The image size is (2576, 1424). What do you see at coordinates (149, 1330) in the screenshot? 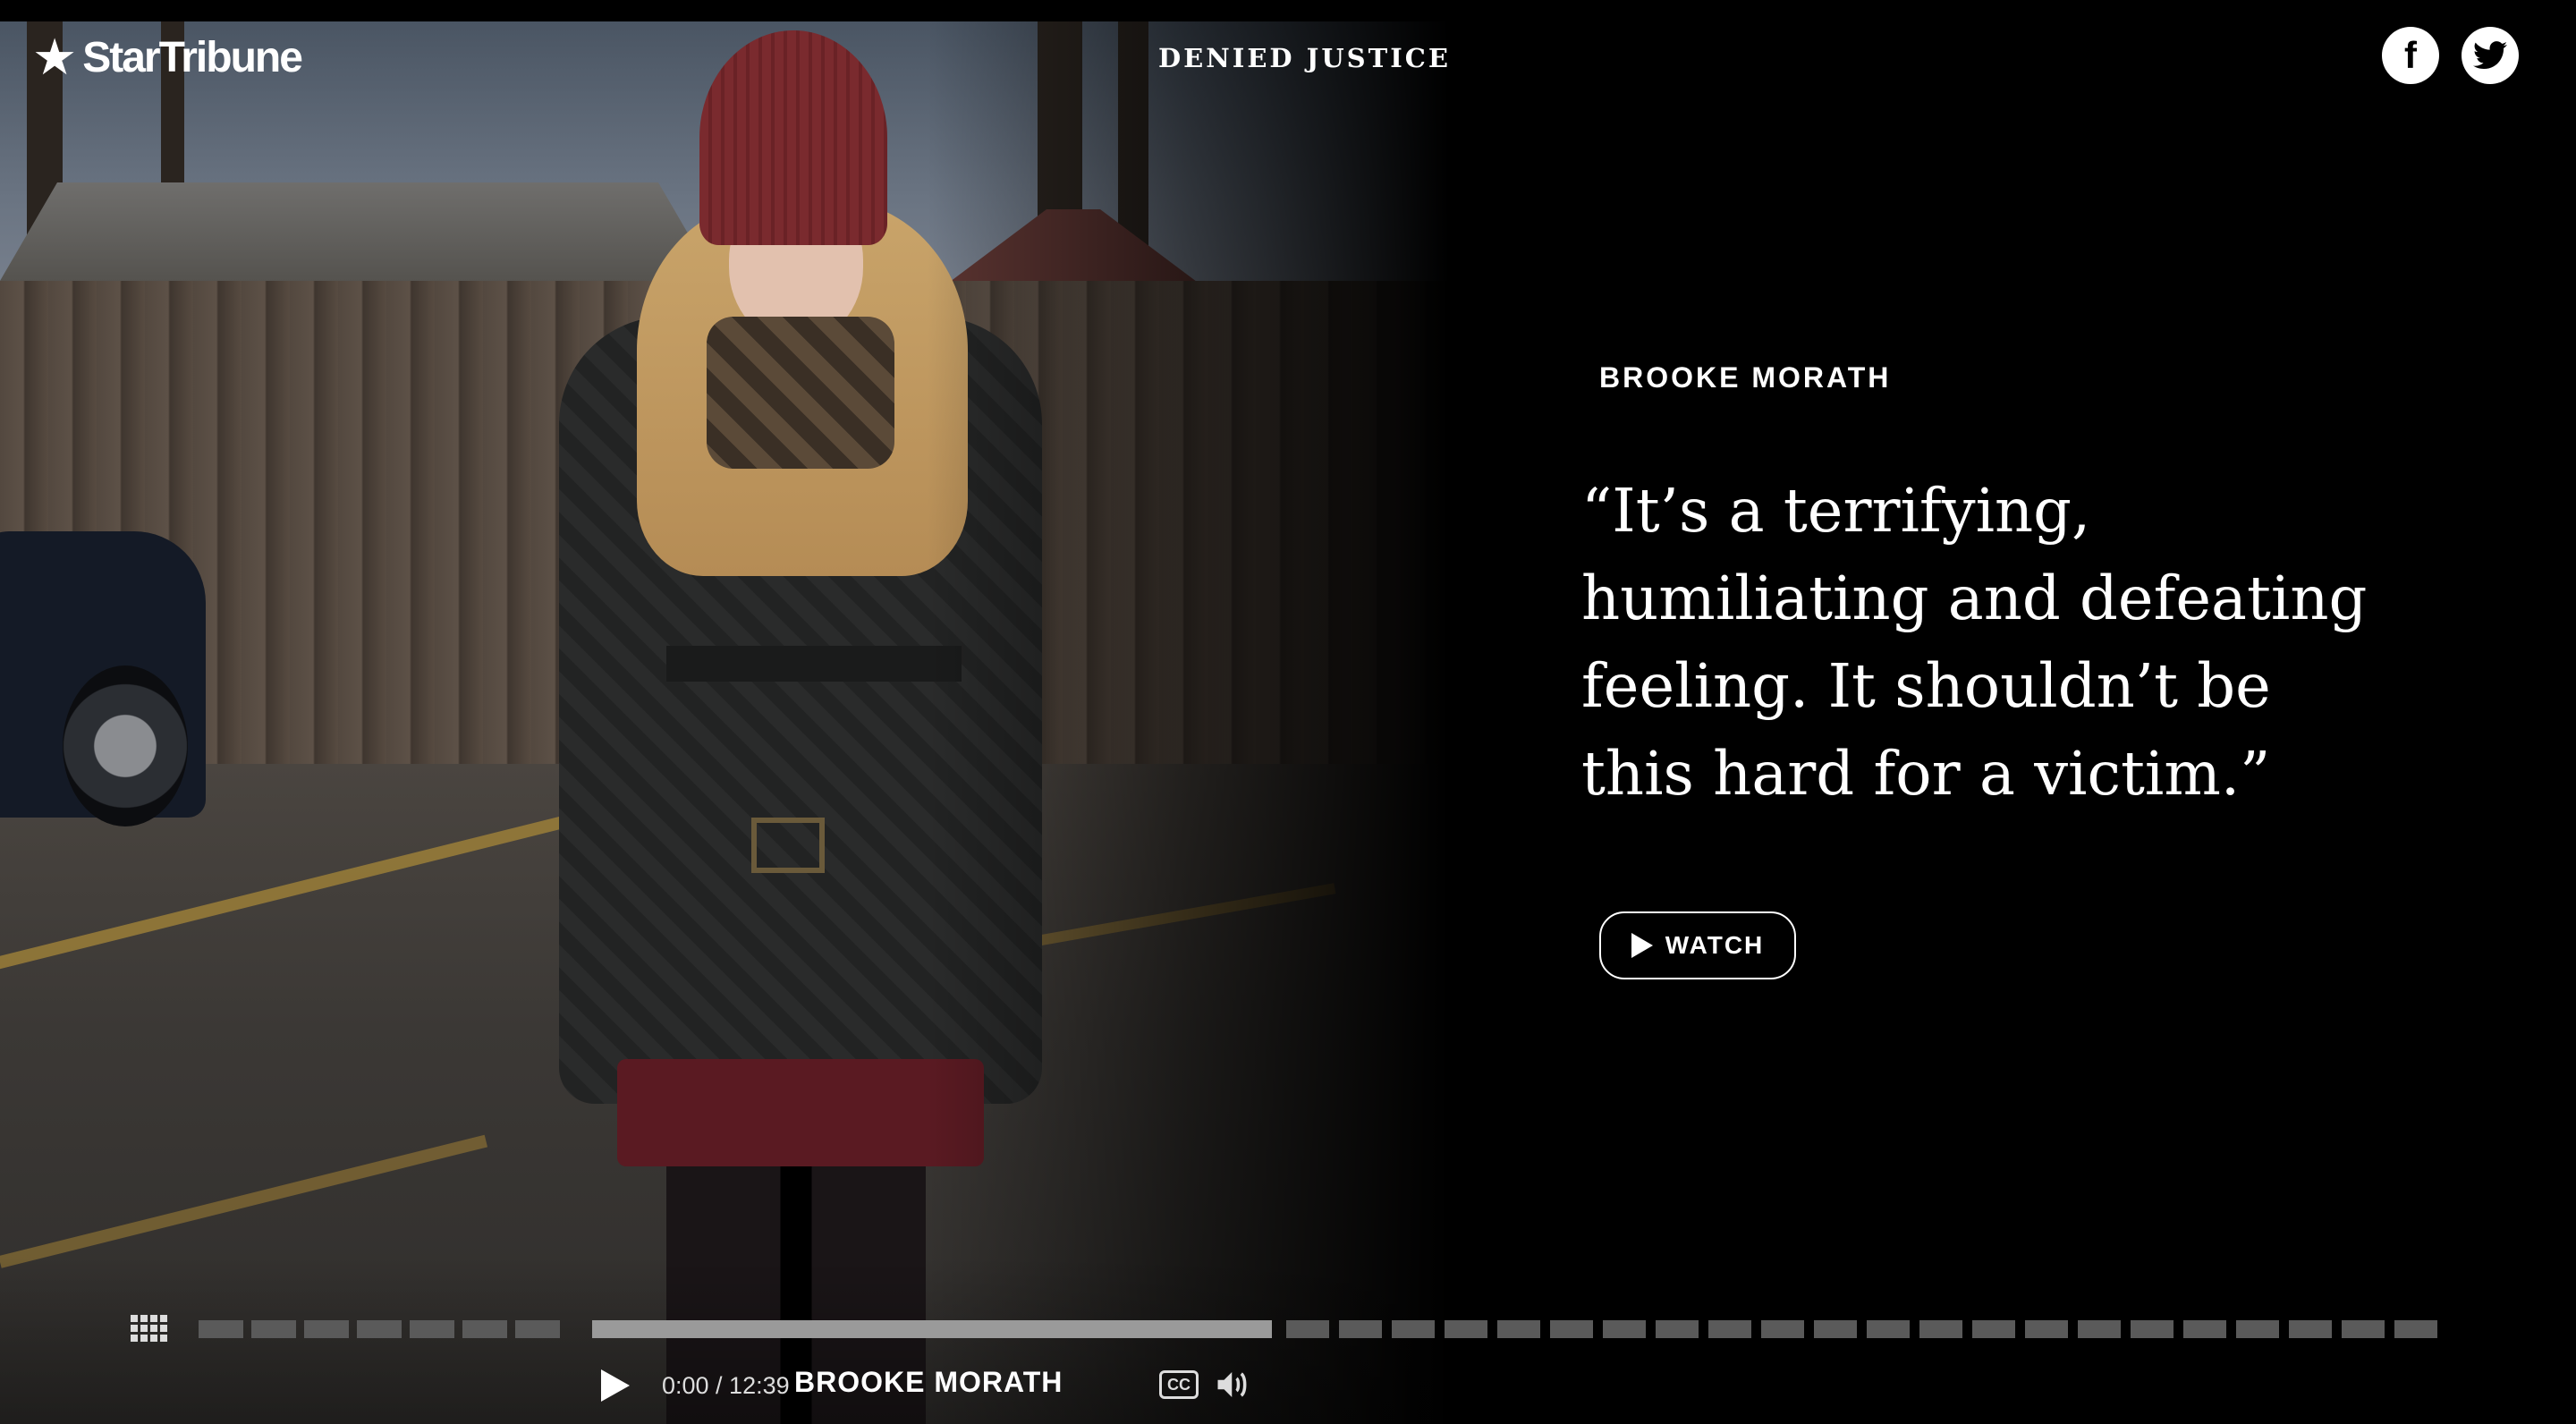
I see `chapters-grid-button` at bounding box center [149, 1330].